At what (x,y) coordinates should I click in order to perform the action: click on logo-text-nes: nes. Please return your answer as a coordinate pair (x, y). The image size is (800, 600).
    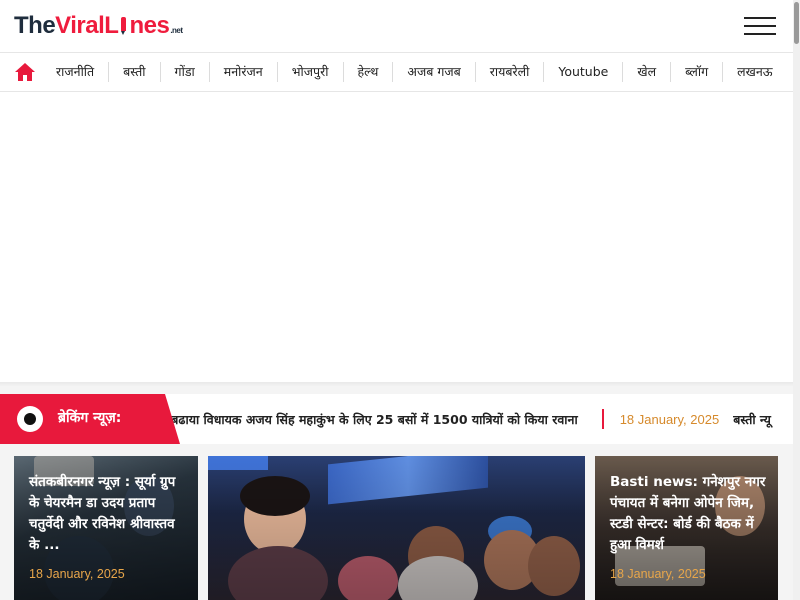
    Looking at the image, I should click on (149, 25).